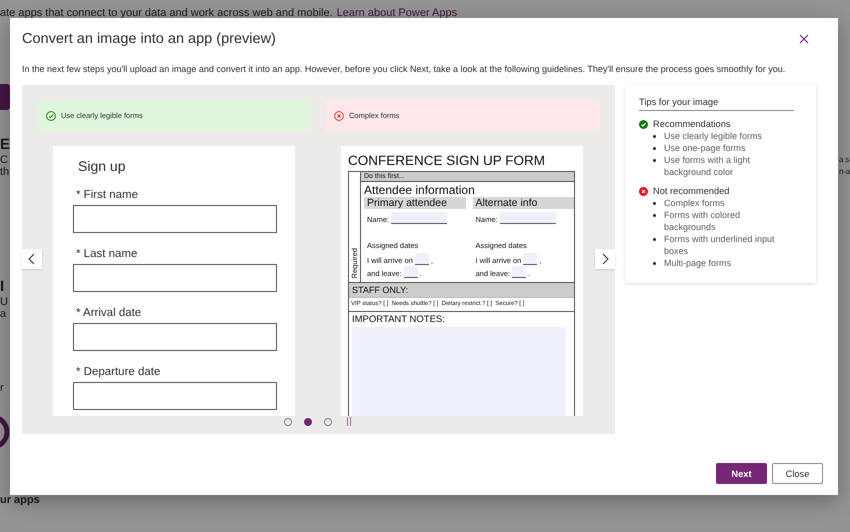 The image size is (850, 532). What do you see at coordinates (349, 421) in the screenshot?
I see `pause-icon` at bounding box center [349, 421].